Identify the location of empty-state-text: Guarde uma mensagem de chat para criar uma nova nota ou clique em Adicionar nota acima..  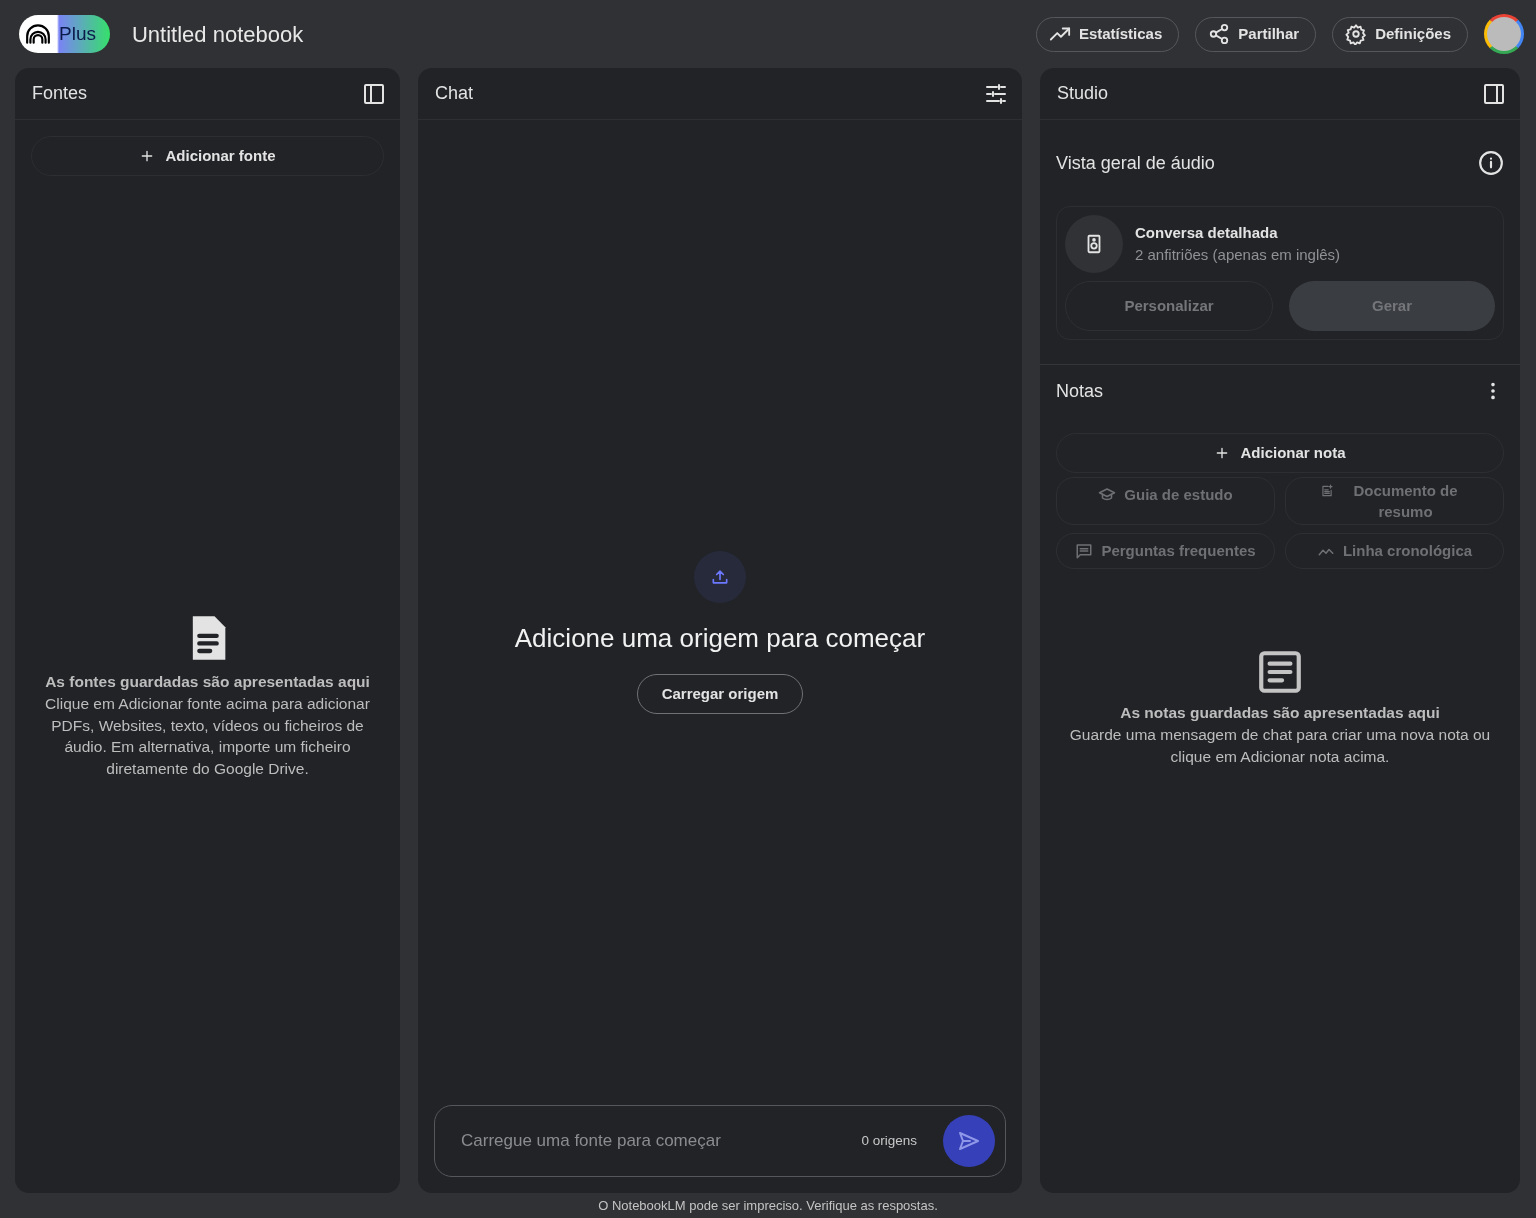
(1280, 746).